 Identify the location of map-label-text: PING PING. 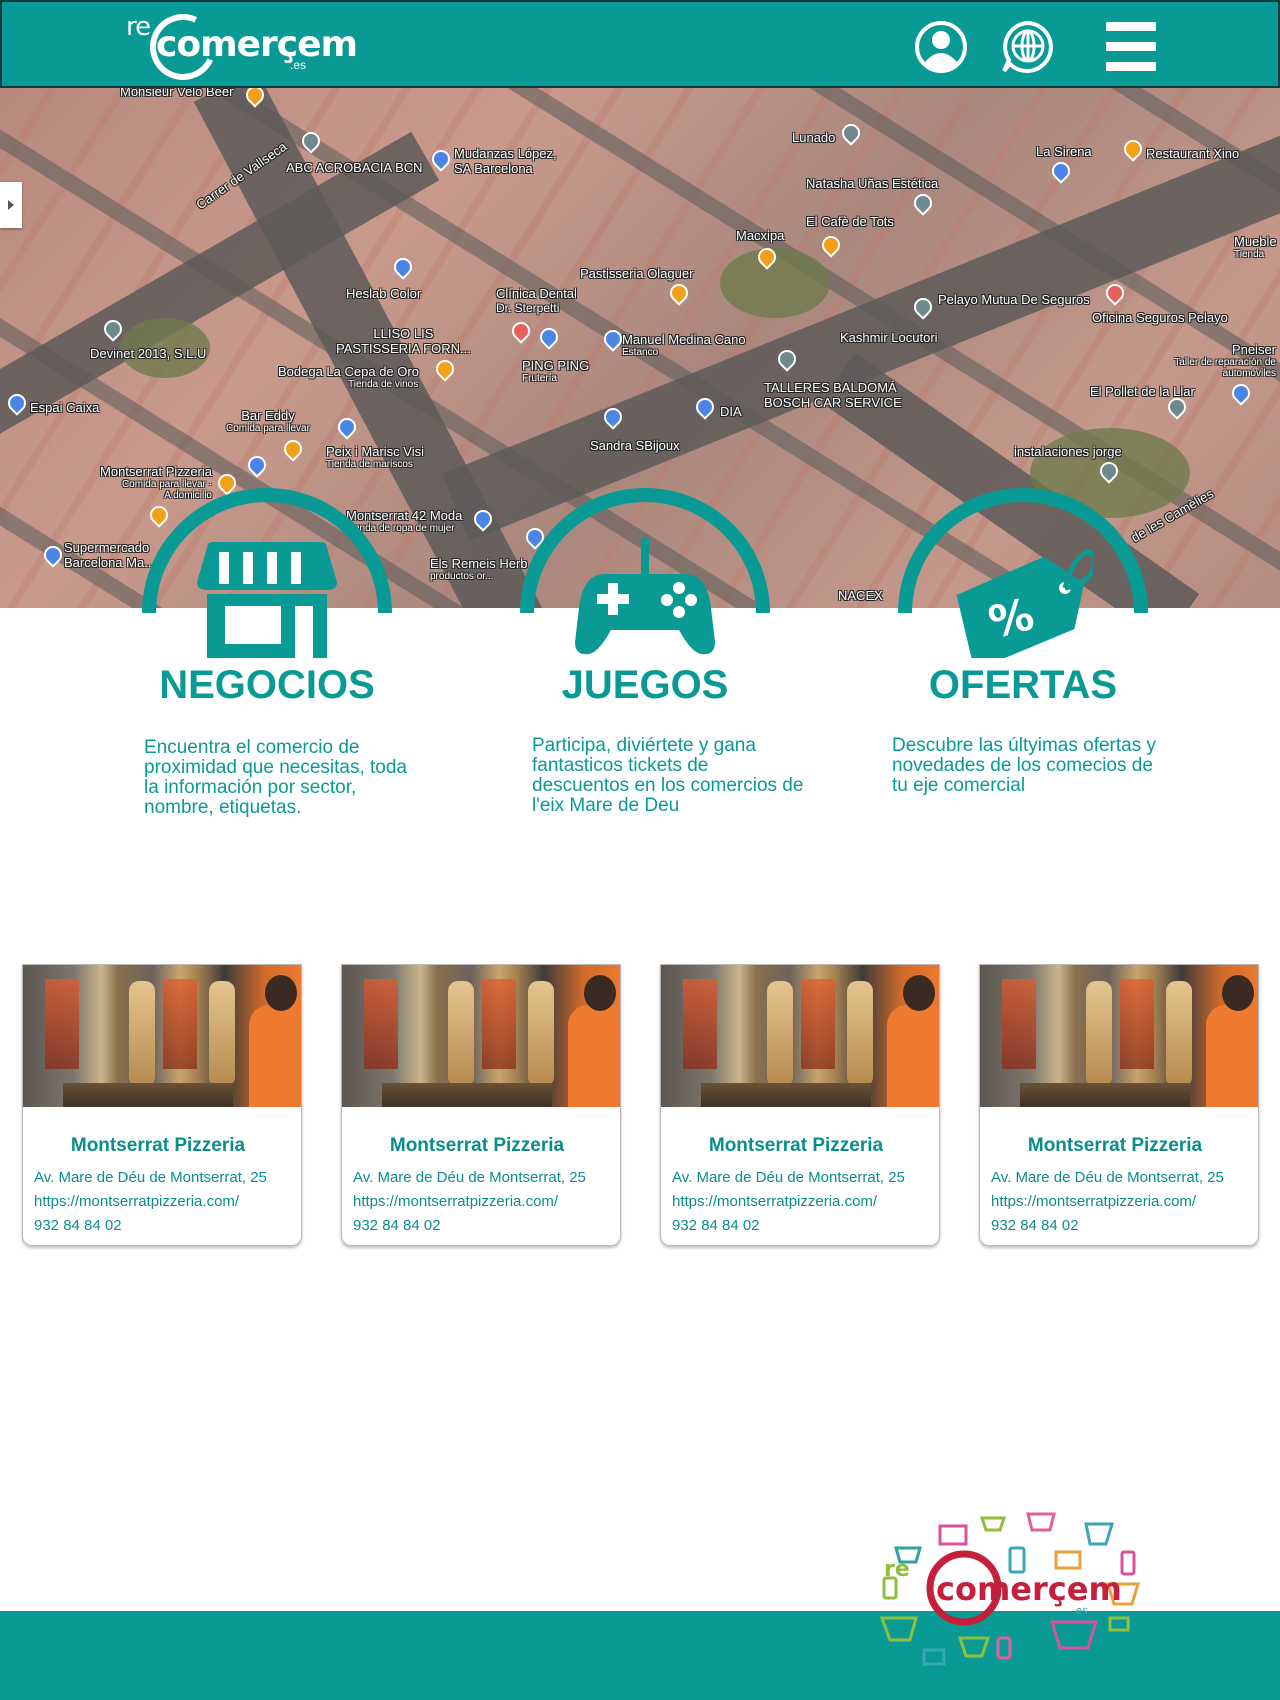
(556, 365).